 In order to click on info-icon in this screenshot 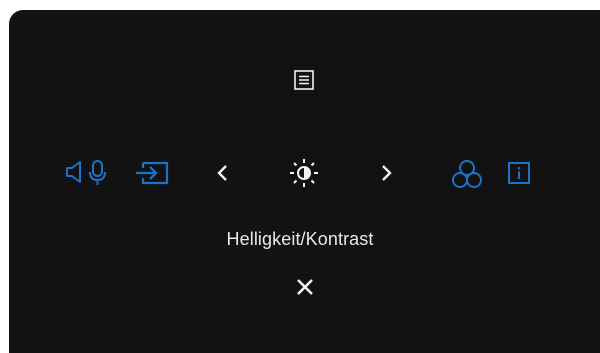, I will do `click(519, 173)`.